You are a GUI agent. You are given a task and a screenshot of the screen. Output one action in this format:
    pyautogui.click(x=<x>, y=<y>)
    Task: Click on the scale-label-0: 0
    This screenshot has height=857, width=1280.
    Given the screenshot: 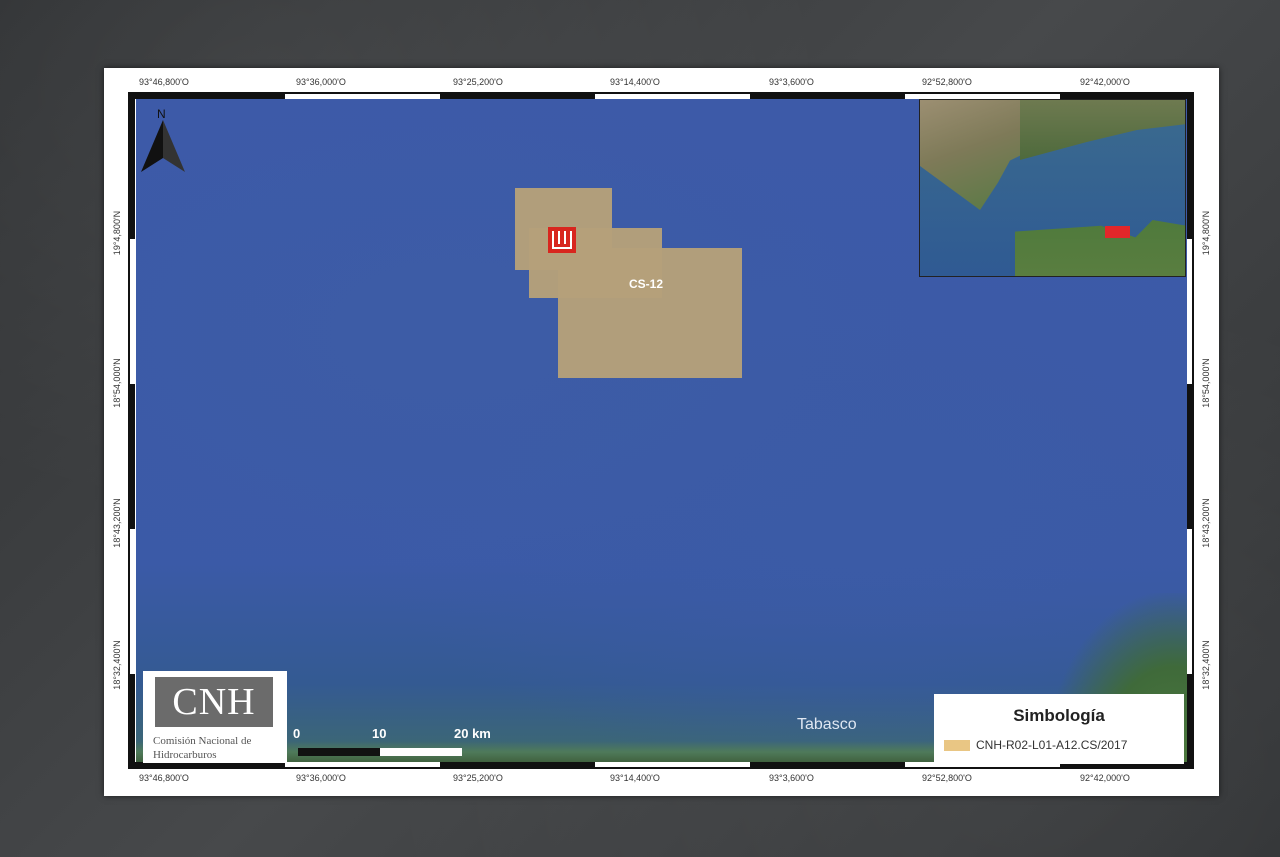 What is the action you would take?
    pyautogui.click(x=297, y=733)
    